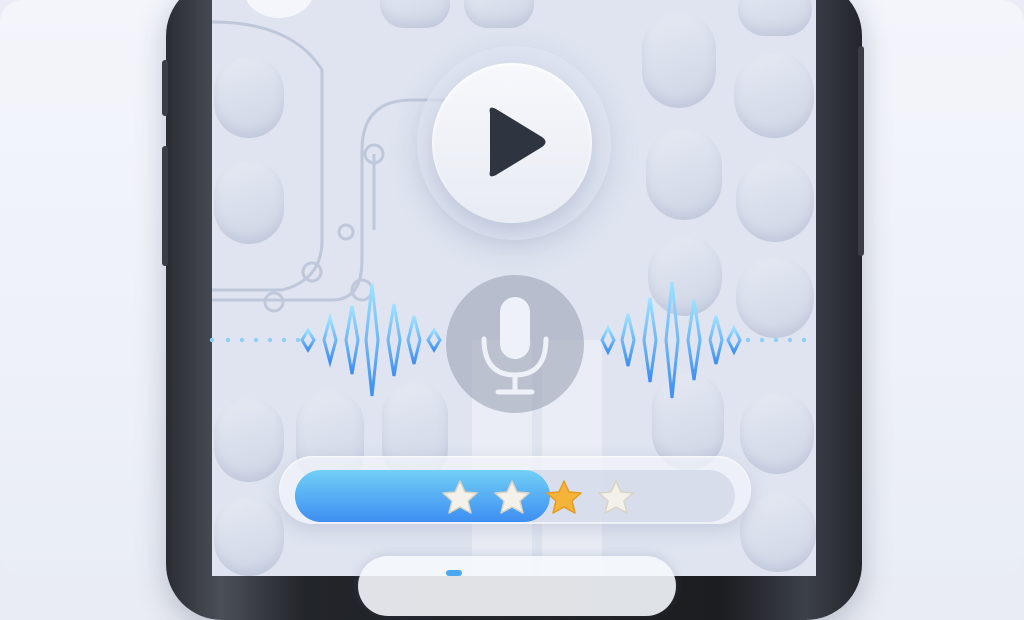 This screenshot has height=620, width=1024. What do you see at coordinates (165, 206) in the screenshot?
I see `volume-down-button` at bounding box center [165, 206].